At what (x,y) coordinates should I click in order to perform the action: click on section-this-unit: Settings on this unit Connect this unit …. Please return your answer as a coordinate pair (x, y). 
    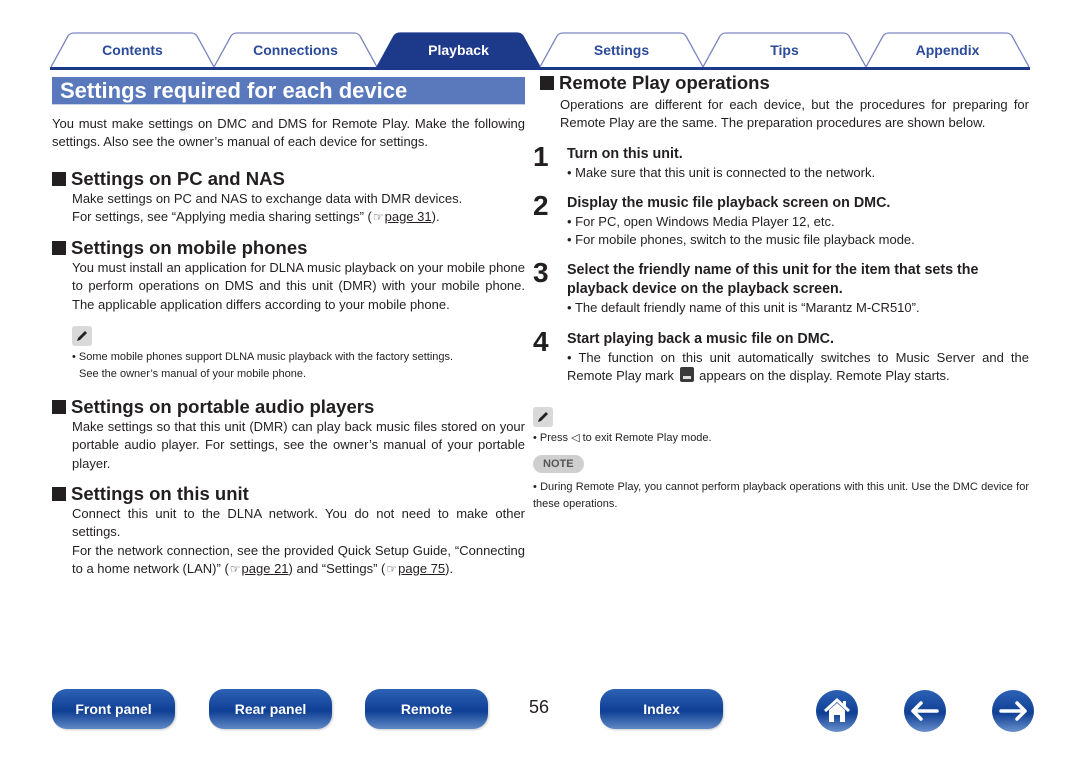
    Looking at the image, I should click on (288, 530).